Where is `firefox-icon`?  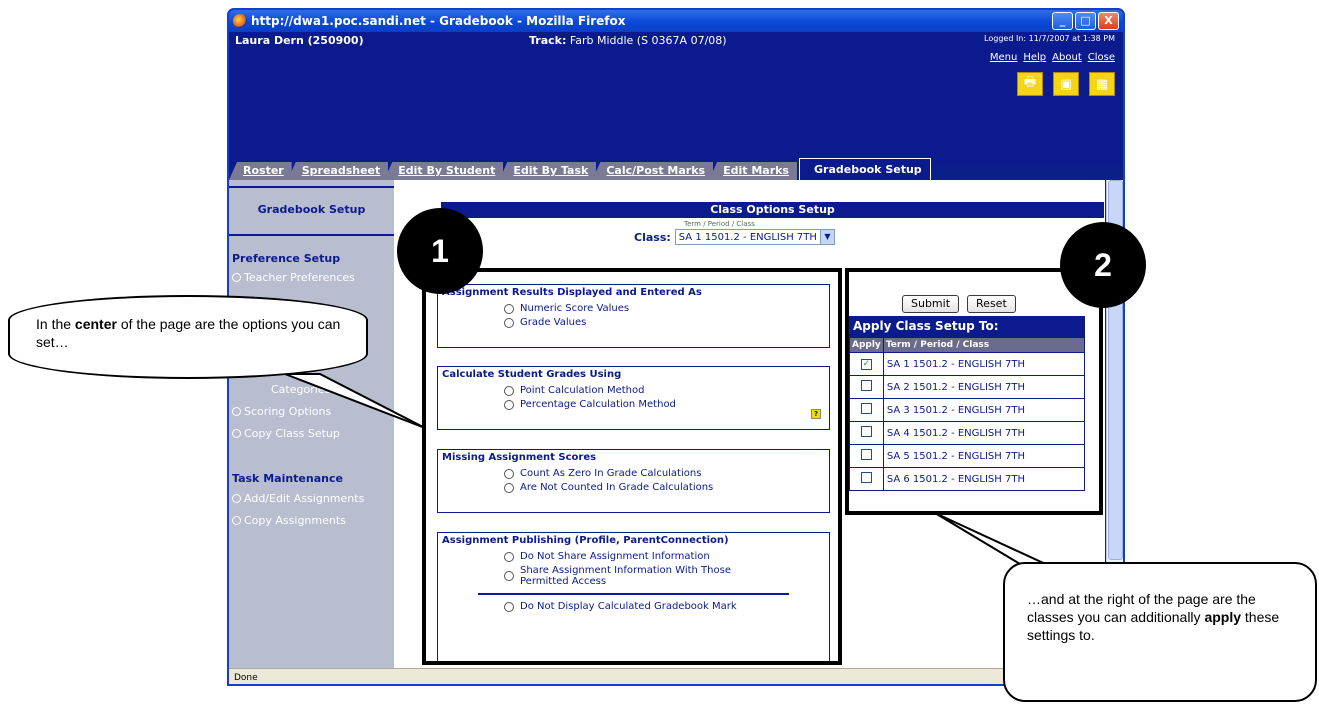
firefox-icon is located at coordinates (240, 21).